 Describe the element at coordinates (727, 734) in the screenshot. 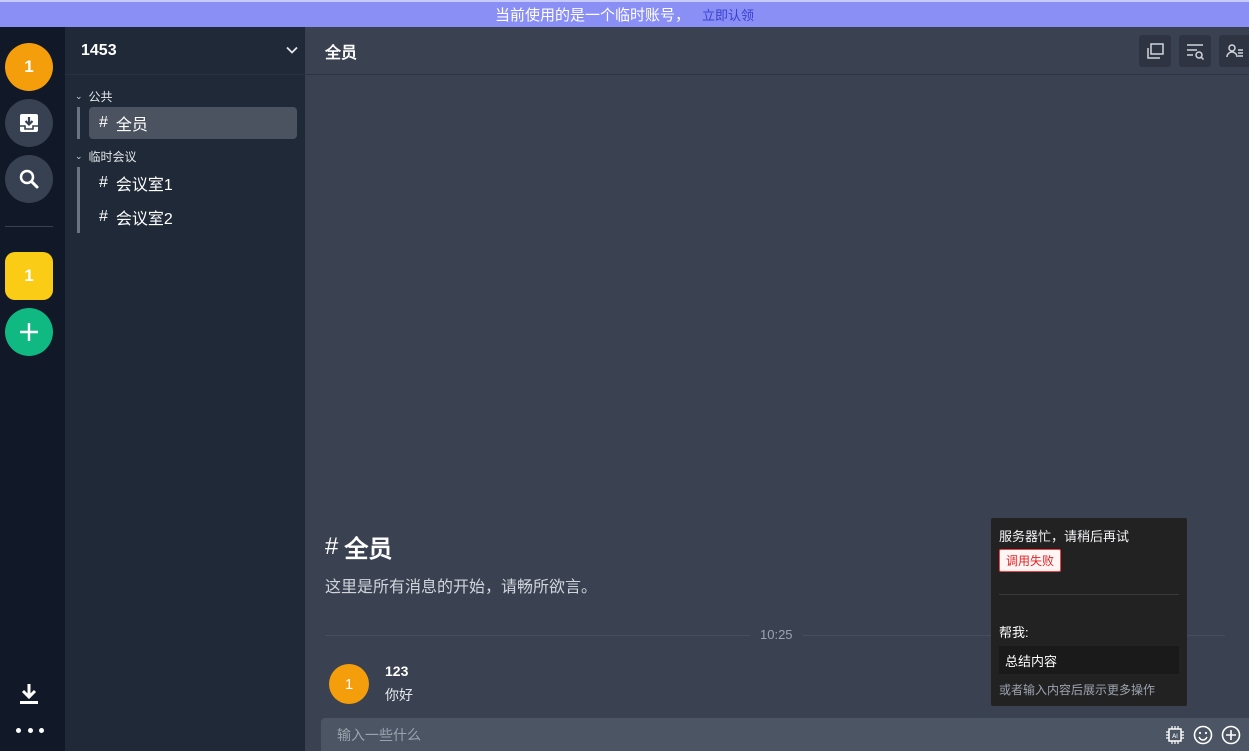

I see `message-input` at that location.